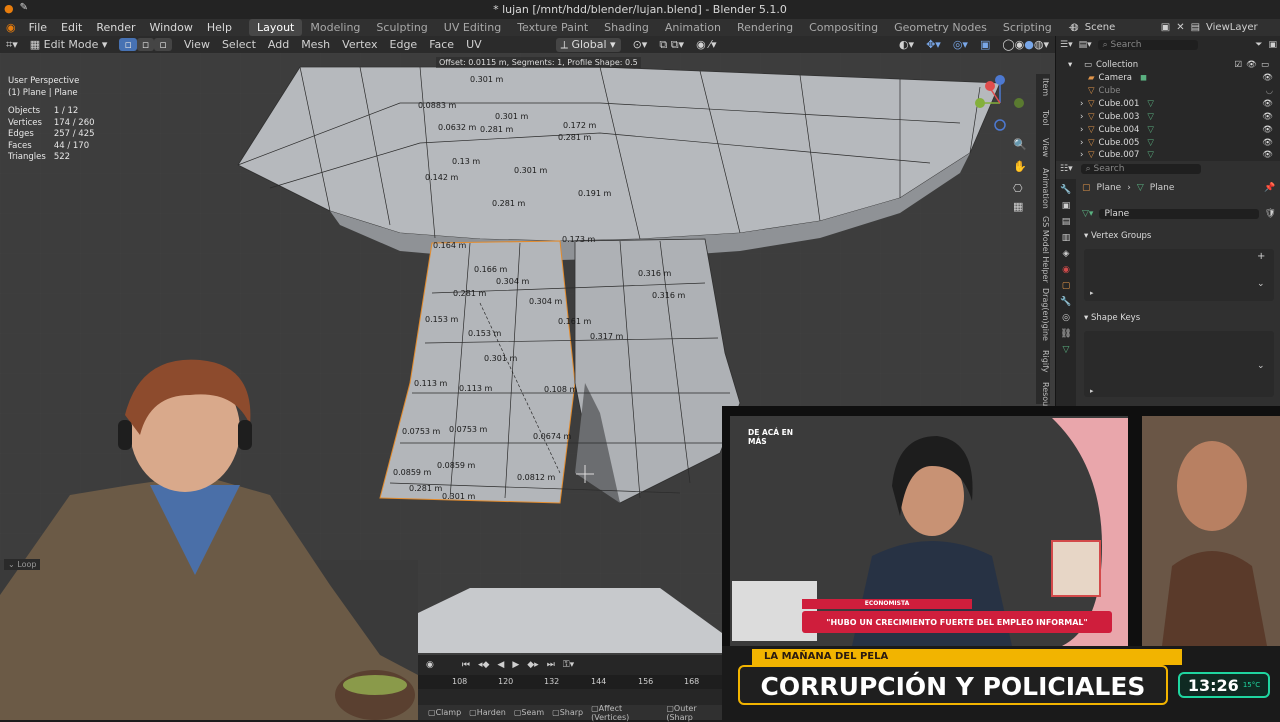 Image resolution: width=1280 pixels, height=722 pixels. Describe the element at coordinates (515, 665) in the screenshot. I see `play-icon: ▶` at that location.